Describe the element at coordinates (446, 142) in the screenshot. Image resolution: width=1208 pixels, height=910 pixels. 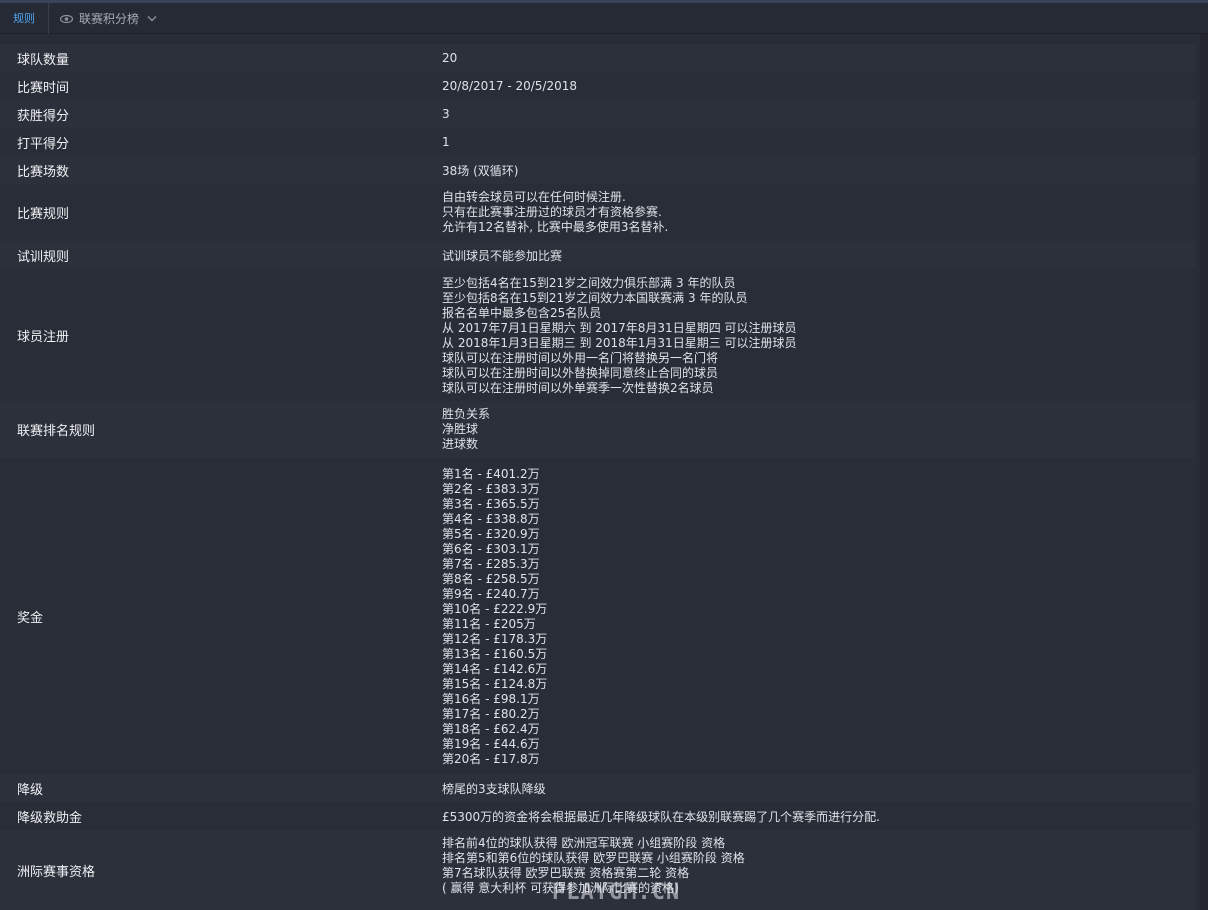
I see `draw-points-value: 1` at that location.